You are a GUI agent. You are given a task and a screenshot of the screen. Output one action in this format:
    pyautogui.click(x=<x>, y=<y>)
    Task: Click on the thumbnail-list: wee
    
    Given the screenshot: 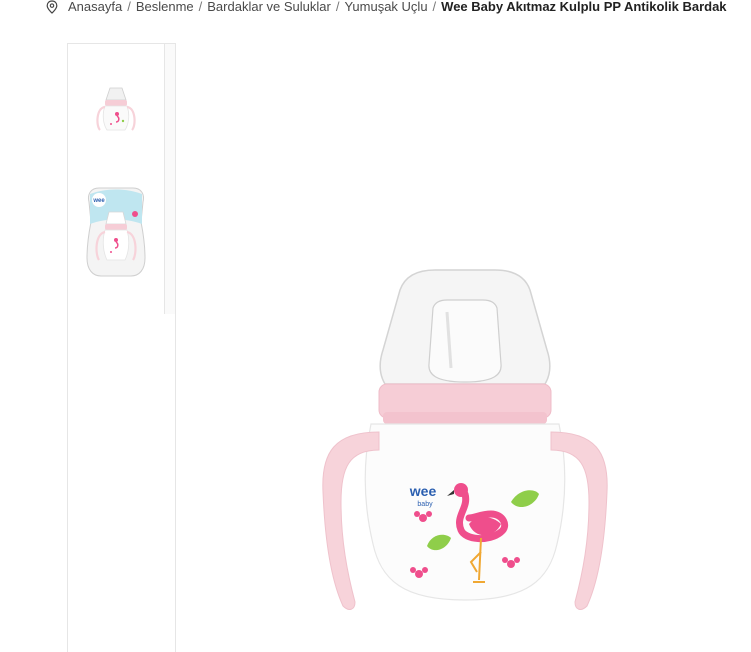 What is the action you would take?
    pyautogui.click(x=116, y=179)
    